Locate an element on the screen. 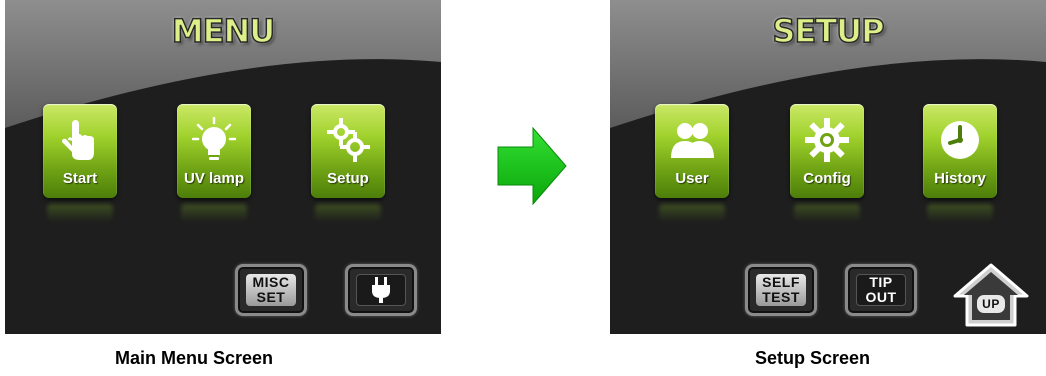  setup-tile: Setup is located at coordinates (348, 151).